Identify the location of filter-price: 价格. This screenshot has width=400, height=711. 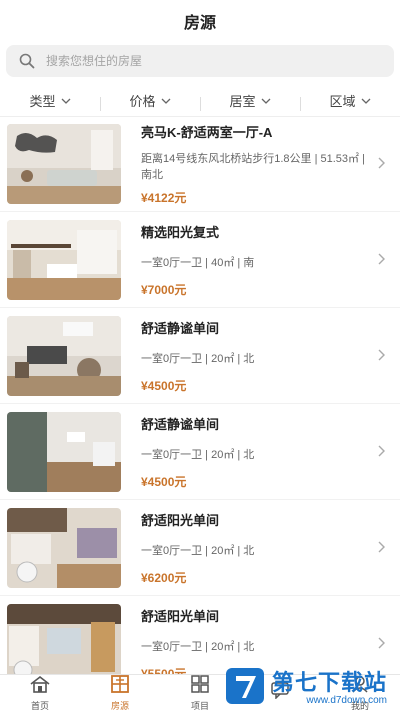
(150, 101).